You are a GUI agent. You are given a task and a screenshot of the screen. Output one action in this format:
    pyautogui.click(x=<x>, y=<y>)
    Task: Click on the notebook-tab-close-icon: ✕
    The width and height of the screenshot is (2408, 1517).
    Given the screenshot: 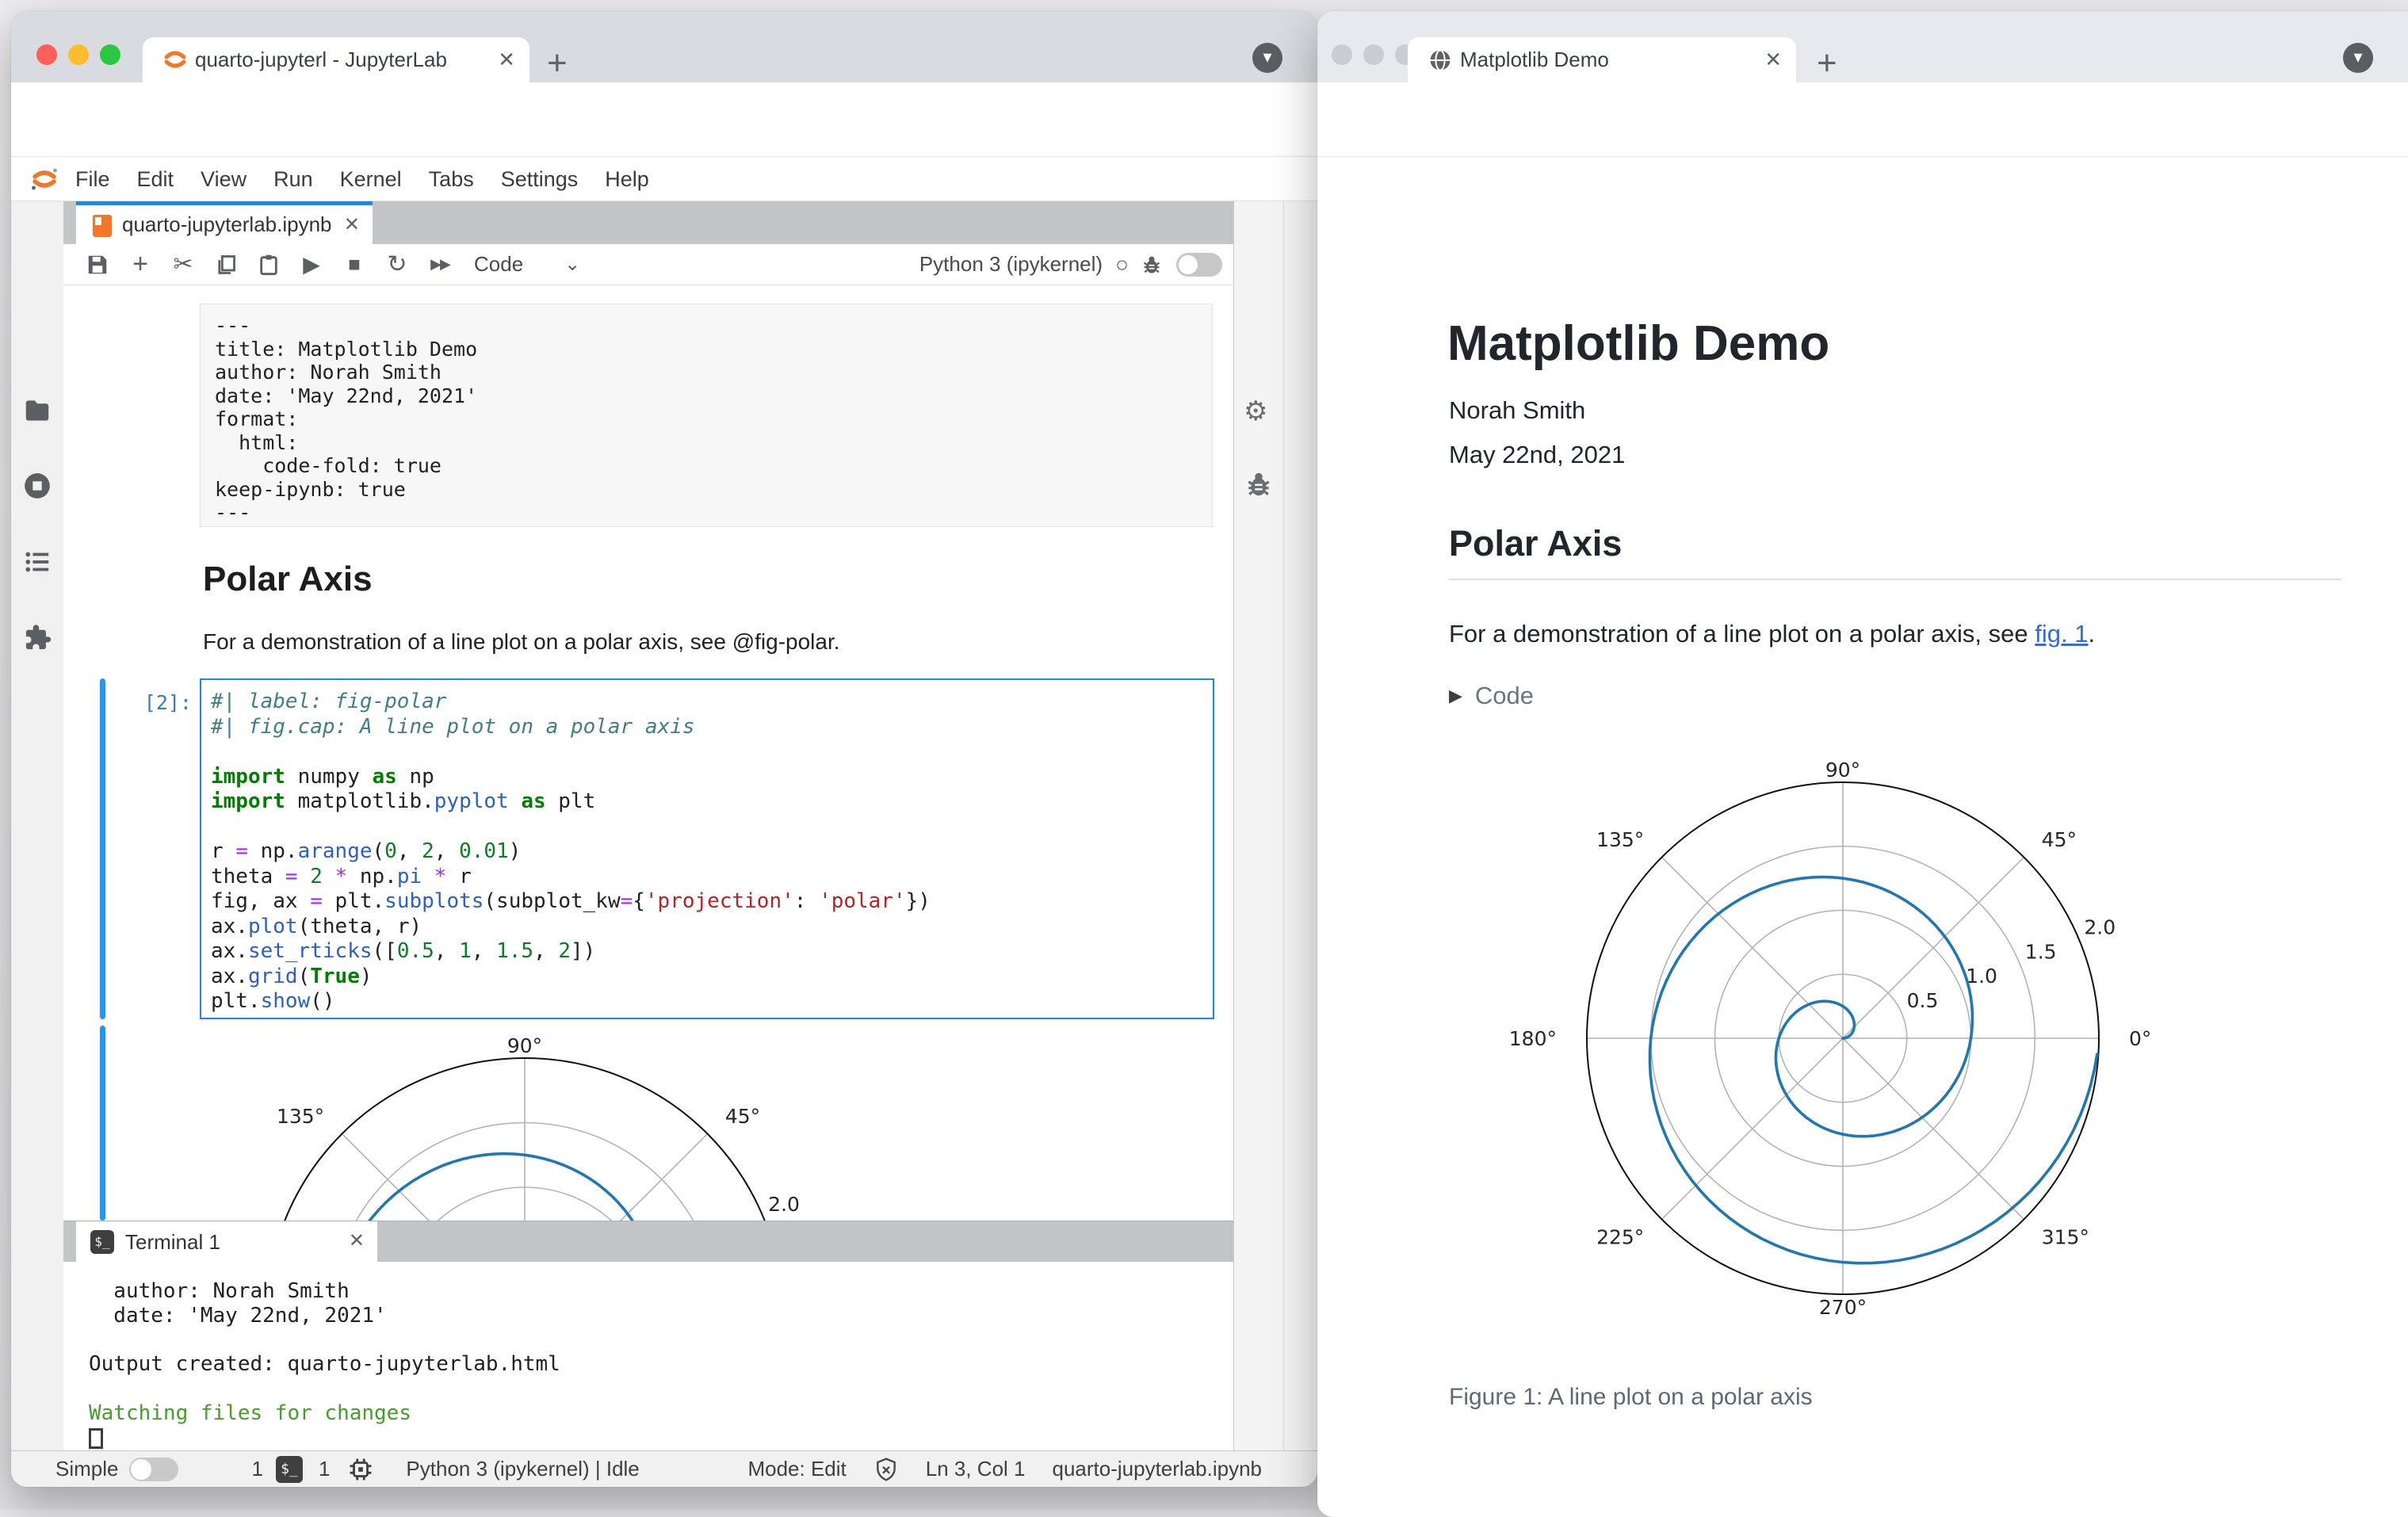 What is the action you would take?
    pyautogui.click(x=352, y=225)
    